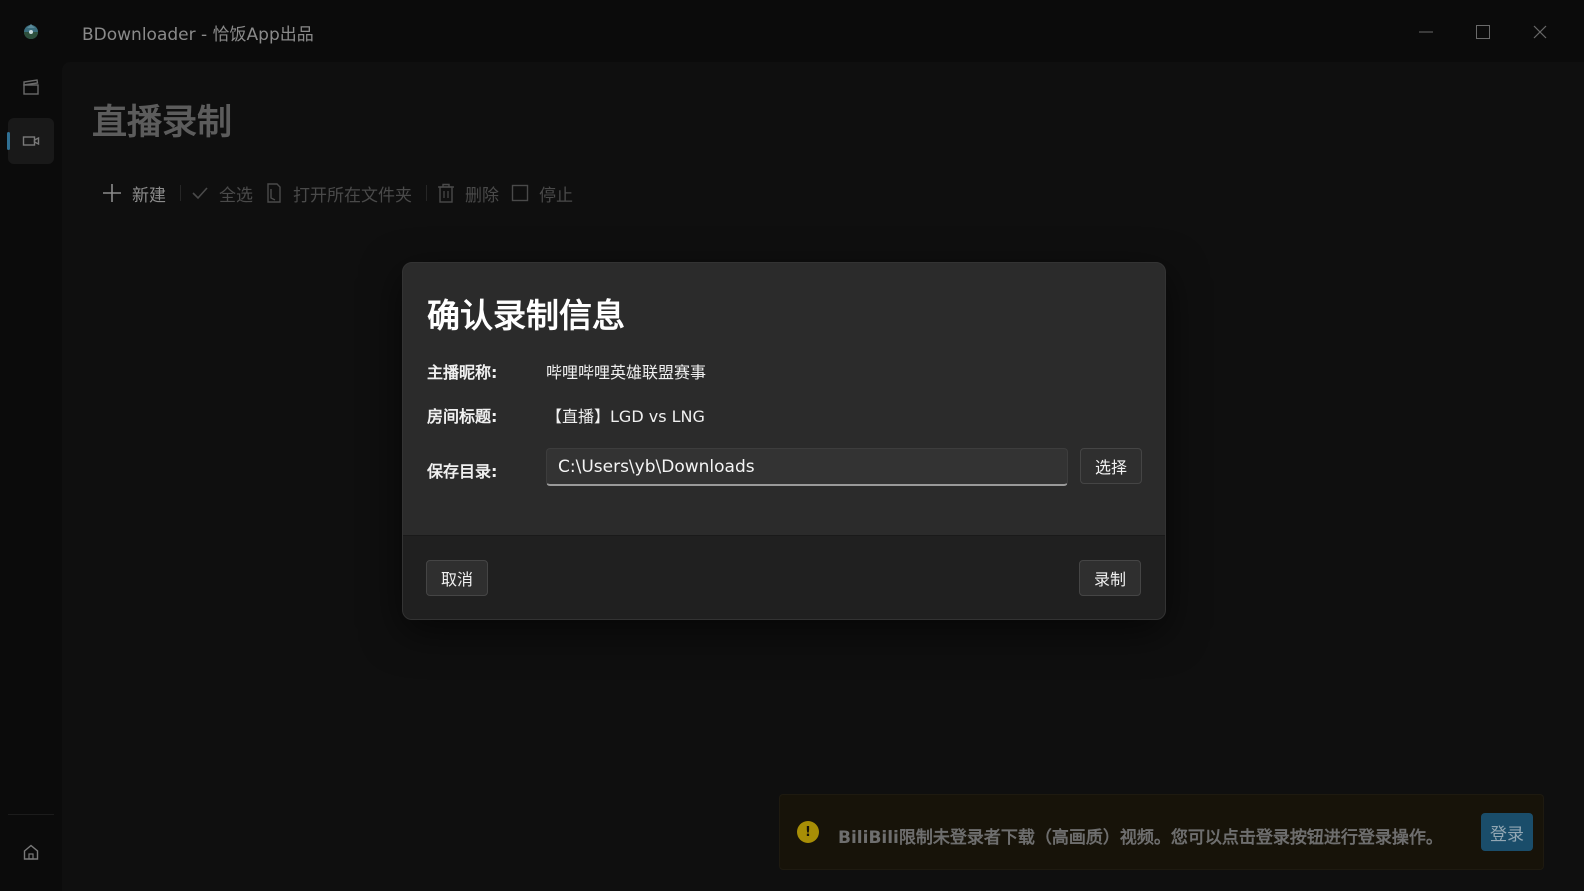 This screenshot has height=891, width=1584. I want to click on room-title-label: 房间标题:, so click(462, 416).